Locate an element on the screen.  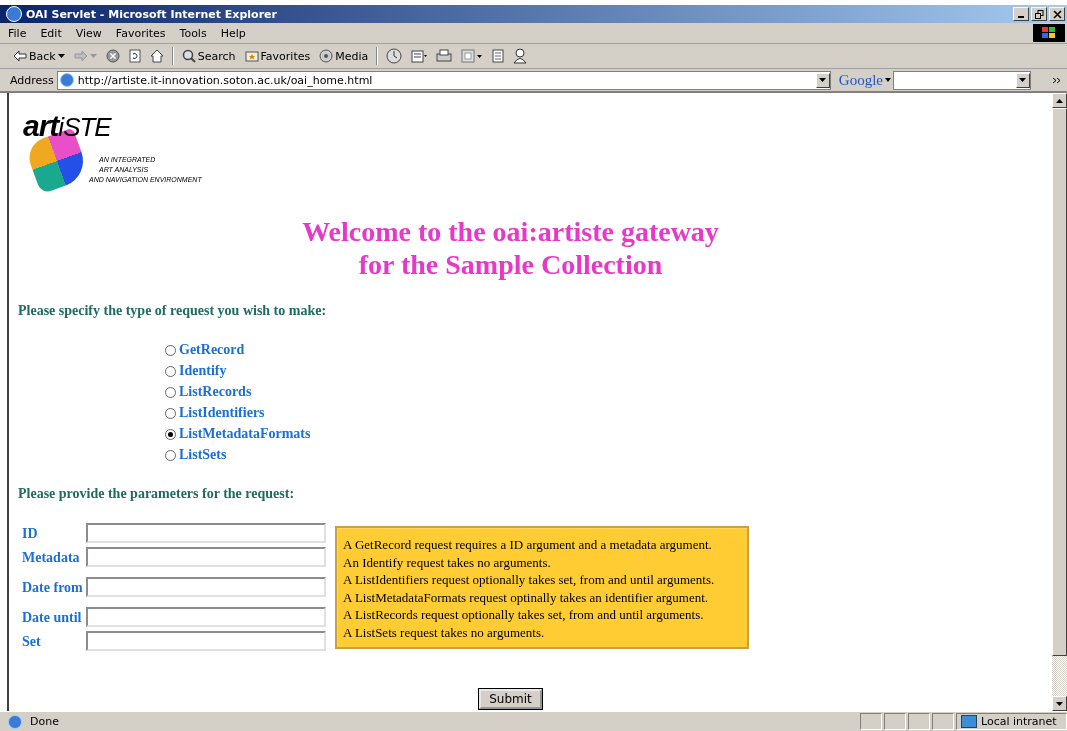
media-button: Media is located at coordinates (344, 56).